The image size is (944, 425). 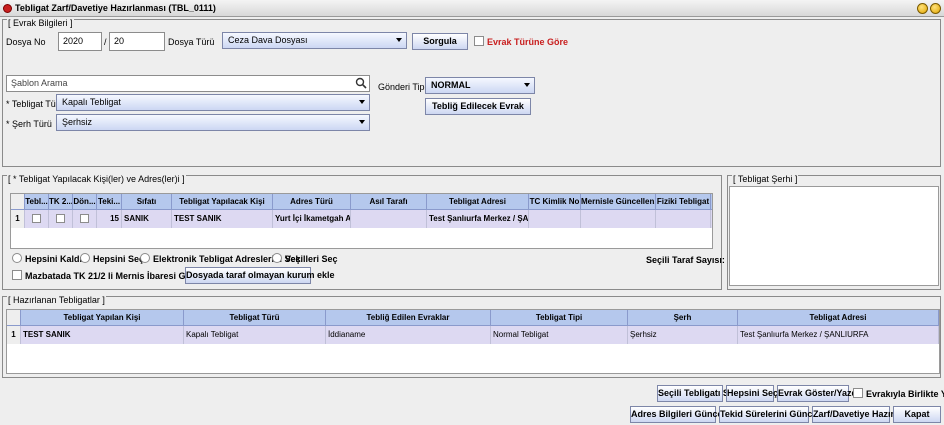 What do you see at coordinates (277, 258) in the screenshot?
I see `vekilleri-sec-radio` at bounding box center [277, 258].